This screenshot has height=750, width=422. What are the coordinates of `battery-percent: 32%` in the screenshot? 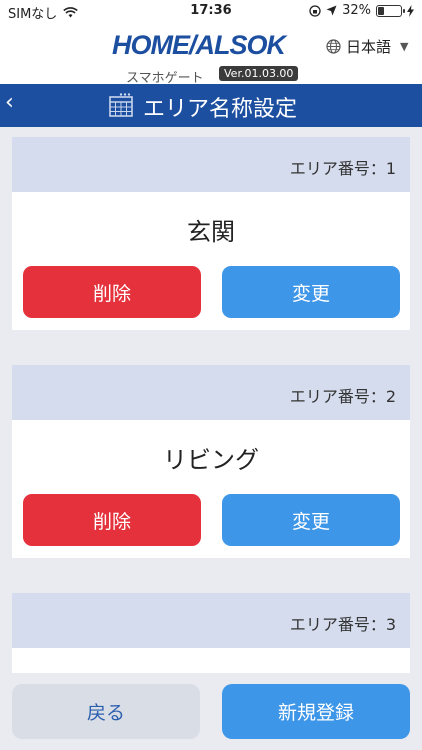 It's located at (356, 10).